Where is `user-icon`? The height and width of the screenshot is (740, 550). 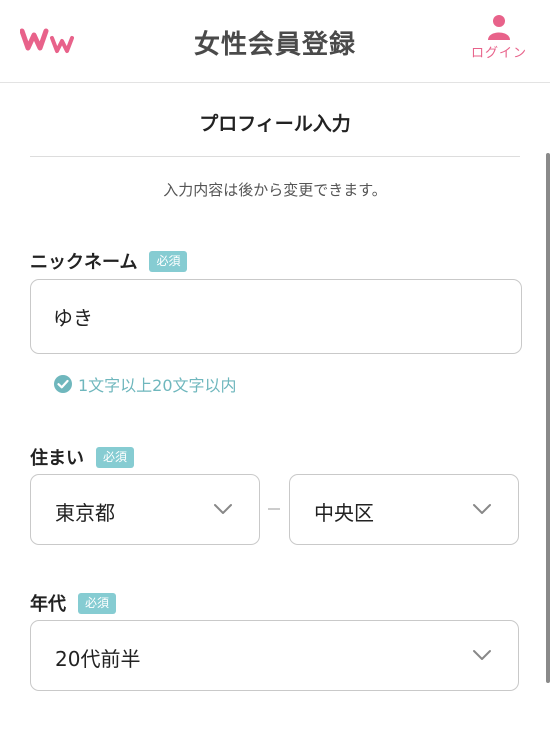 user-icon is located at coordinates (499, 27).